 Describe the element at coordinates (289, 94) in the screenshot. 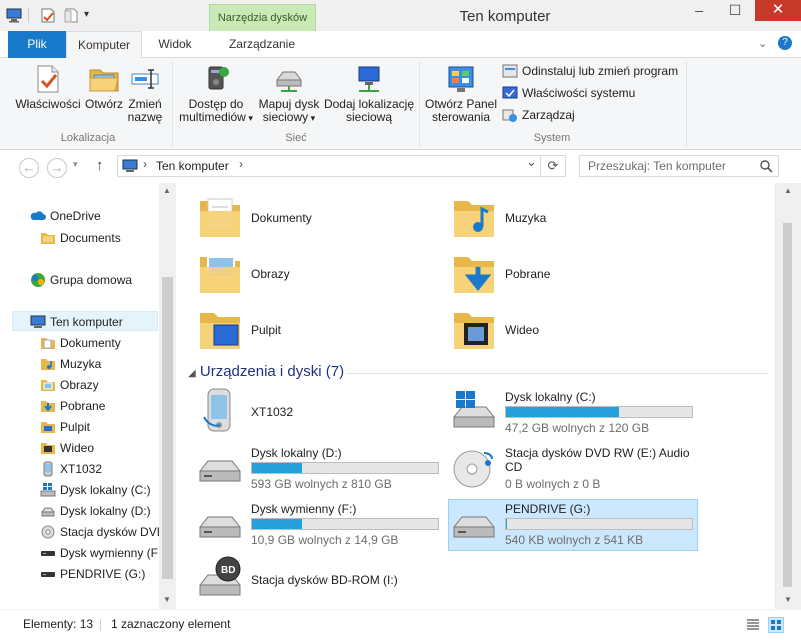

I see `map-drive-button: Mapuj dysk sieciowy ▾` at that location.